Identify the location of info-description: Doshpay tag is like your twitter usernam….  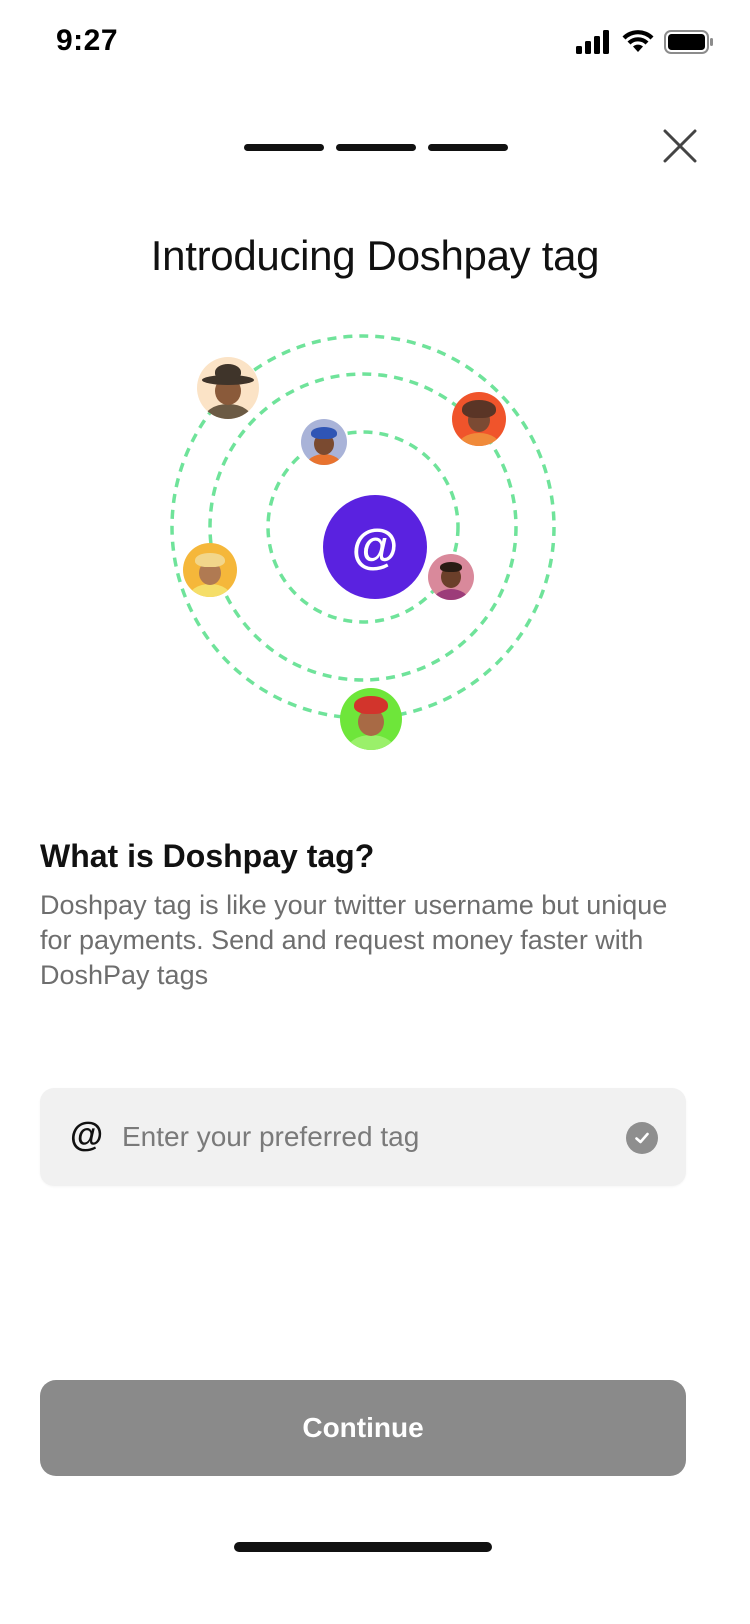
(360, 940).